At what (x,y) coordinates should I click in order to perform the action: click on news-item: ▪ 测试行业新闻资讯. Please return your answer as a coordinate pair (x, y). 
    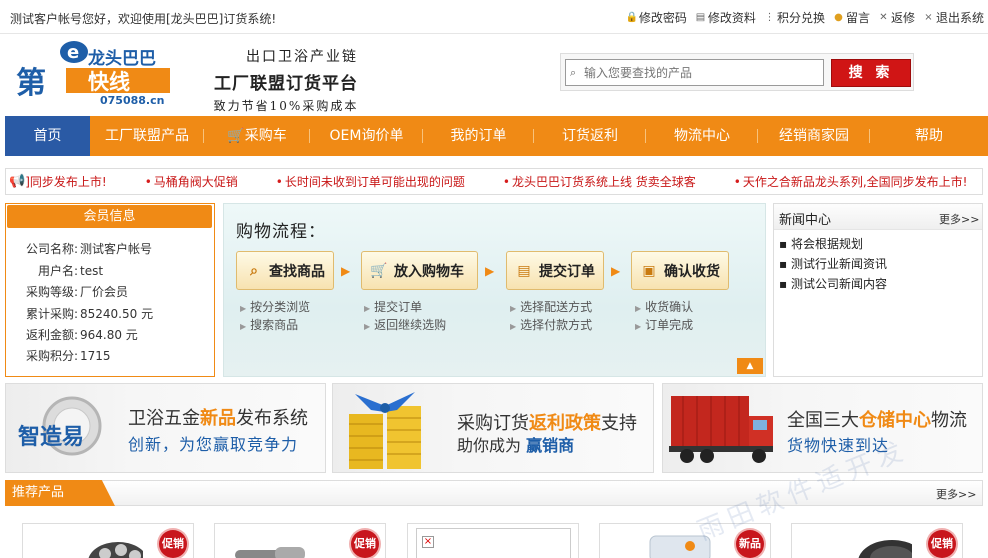
    Looking at the image, I should click on (833, 263).